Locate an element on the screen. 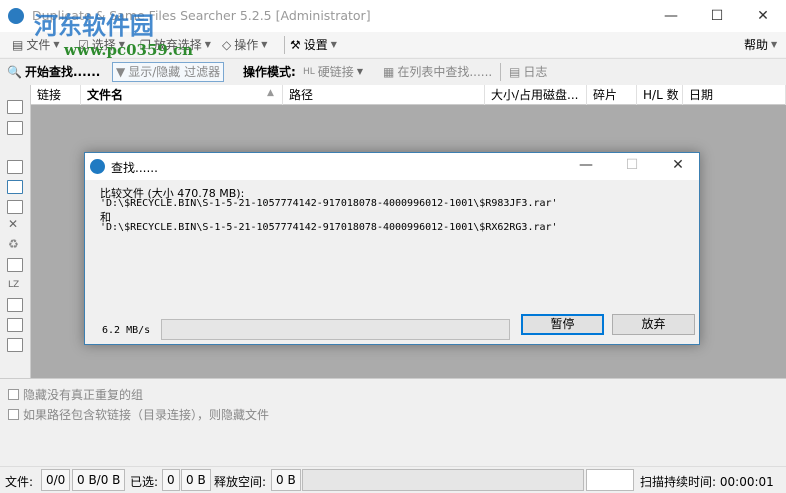 Image resolution: width=786 pixels, height=493 pixels. tree-icon is located at coordinates (15, 167).